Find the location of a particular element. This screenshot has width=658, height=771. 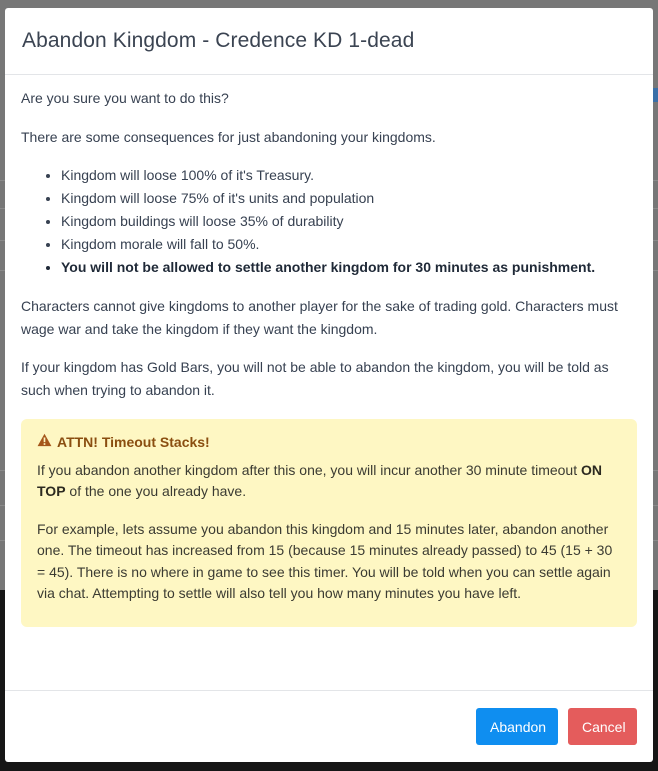

cancel-button: Cancel is located at coordinates (602, 726).